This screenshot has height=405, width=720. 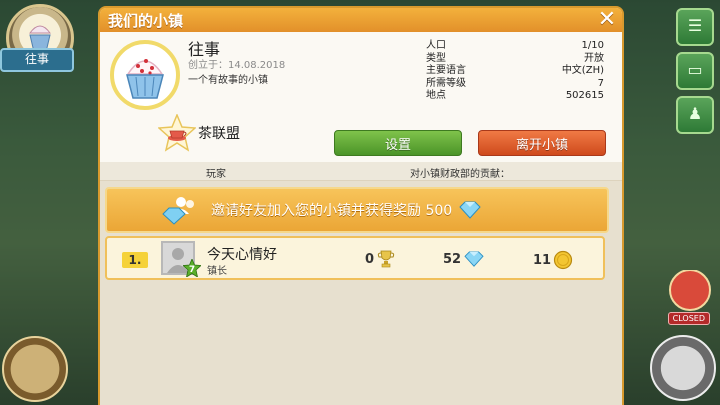 I want to click on list-menu-button: ☰, so click(x=695, y=27).